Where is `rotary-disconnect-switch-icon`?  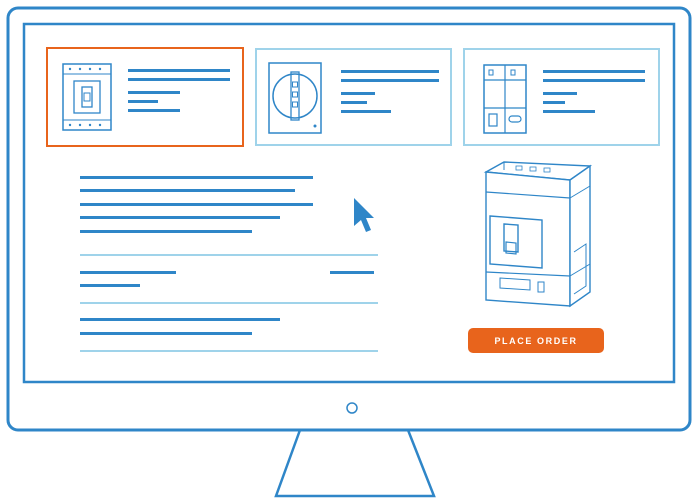
rotary-disconnect-switch-icon is located at coordinates (295, 98).